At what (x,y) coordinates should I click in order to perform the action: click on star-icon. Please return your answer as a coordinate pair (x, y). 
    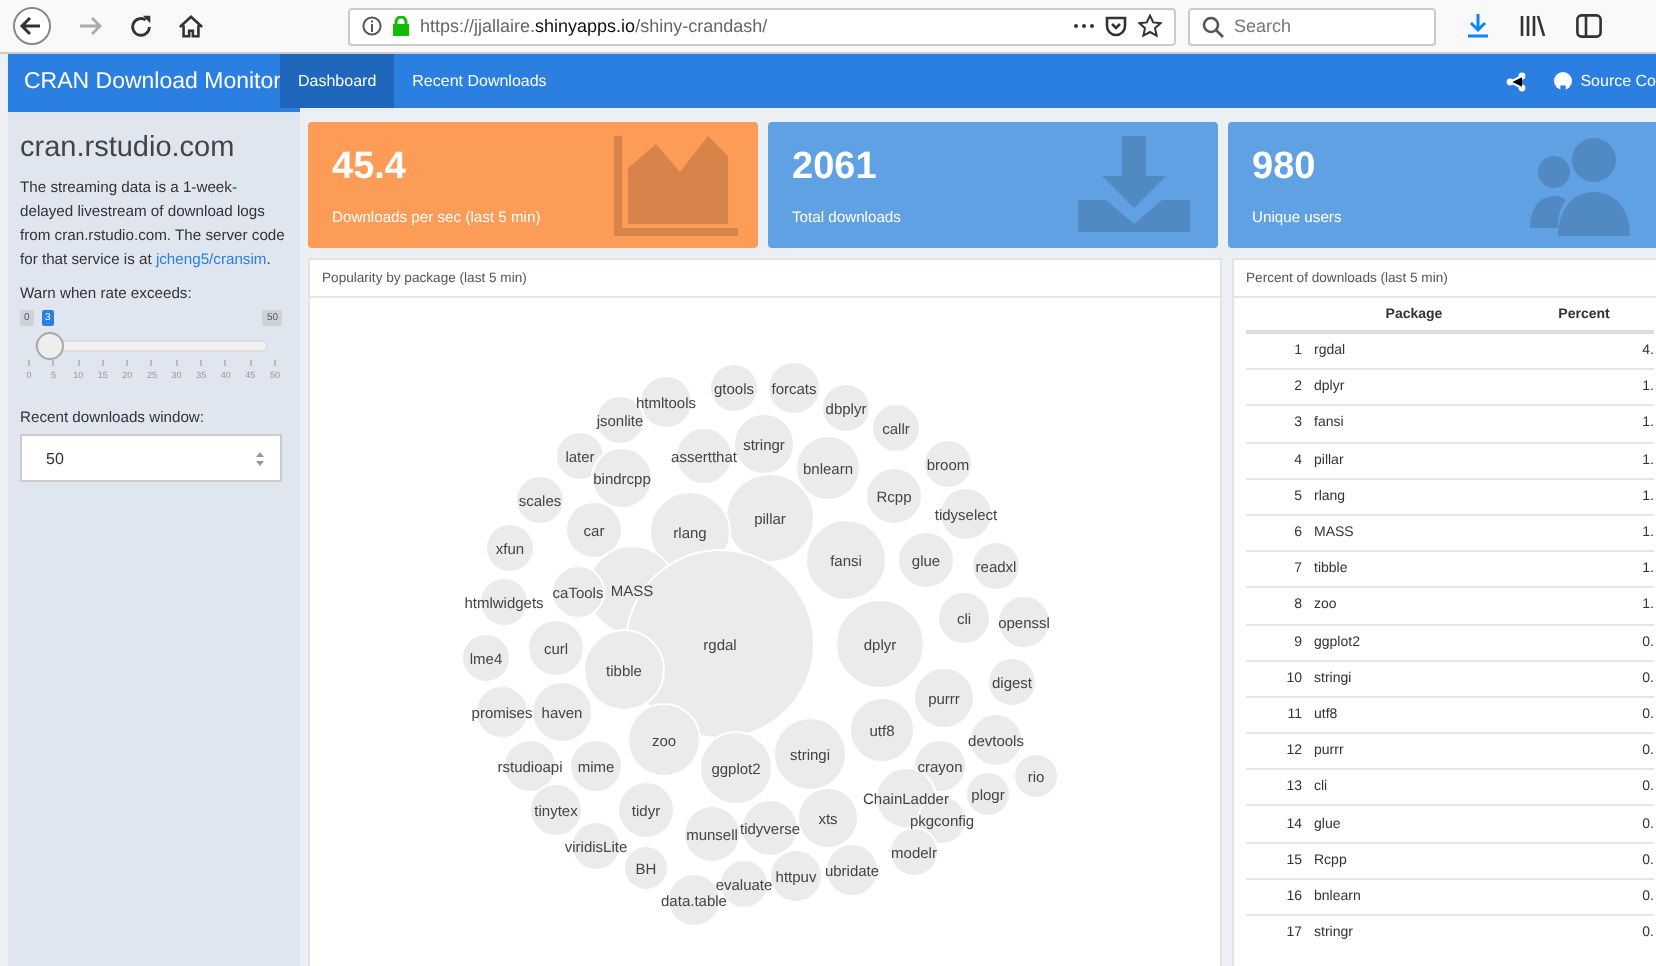
    Looking at the image, I should click on (1150, 26).